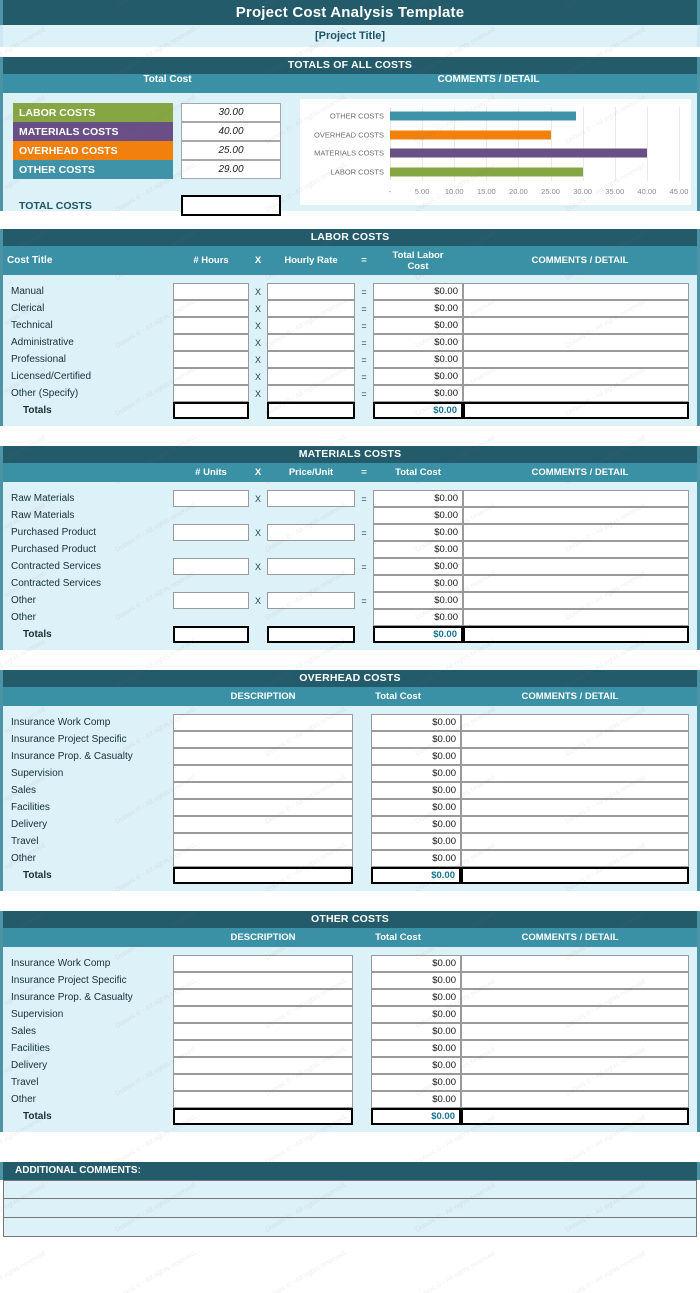  What do you see at coordinates (418, 325) in the screenshot?
I see `labor-total-2: $0.00` at bounding box center [418, 325].